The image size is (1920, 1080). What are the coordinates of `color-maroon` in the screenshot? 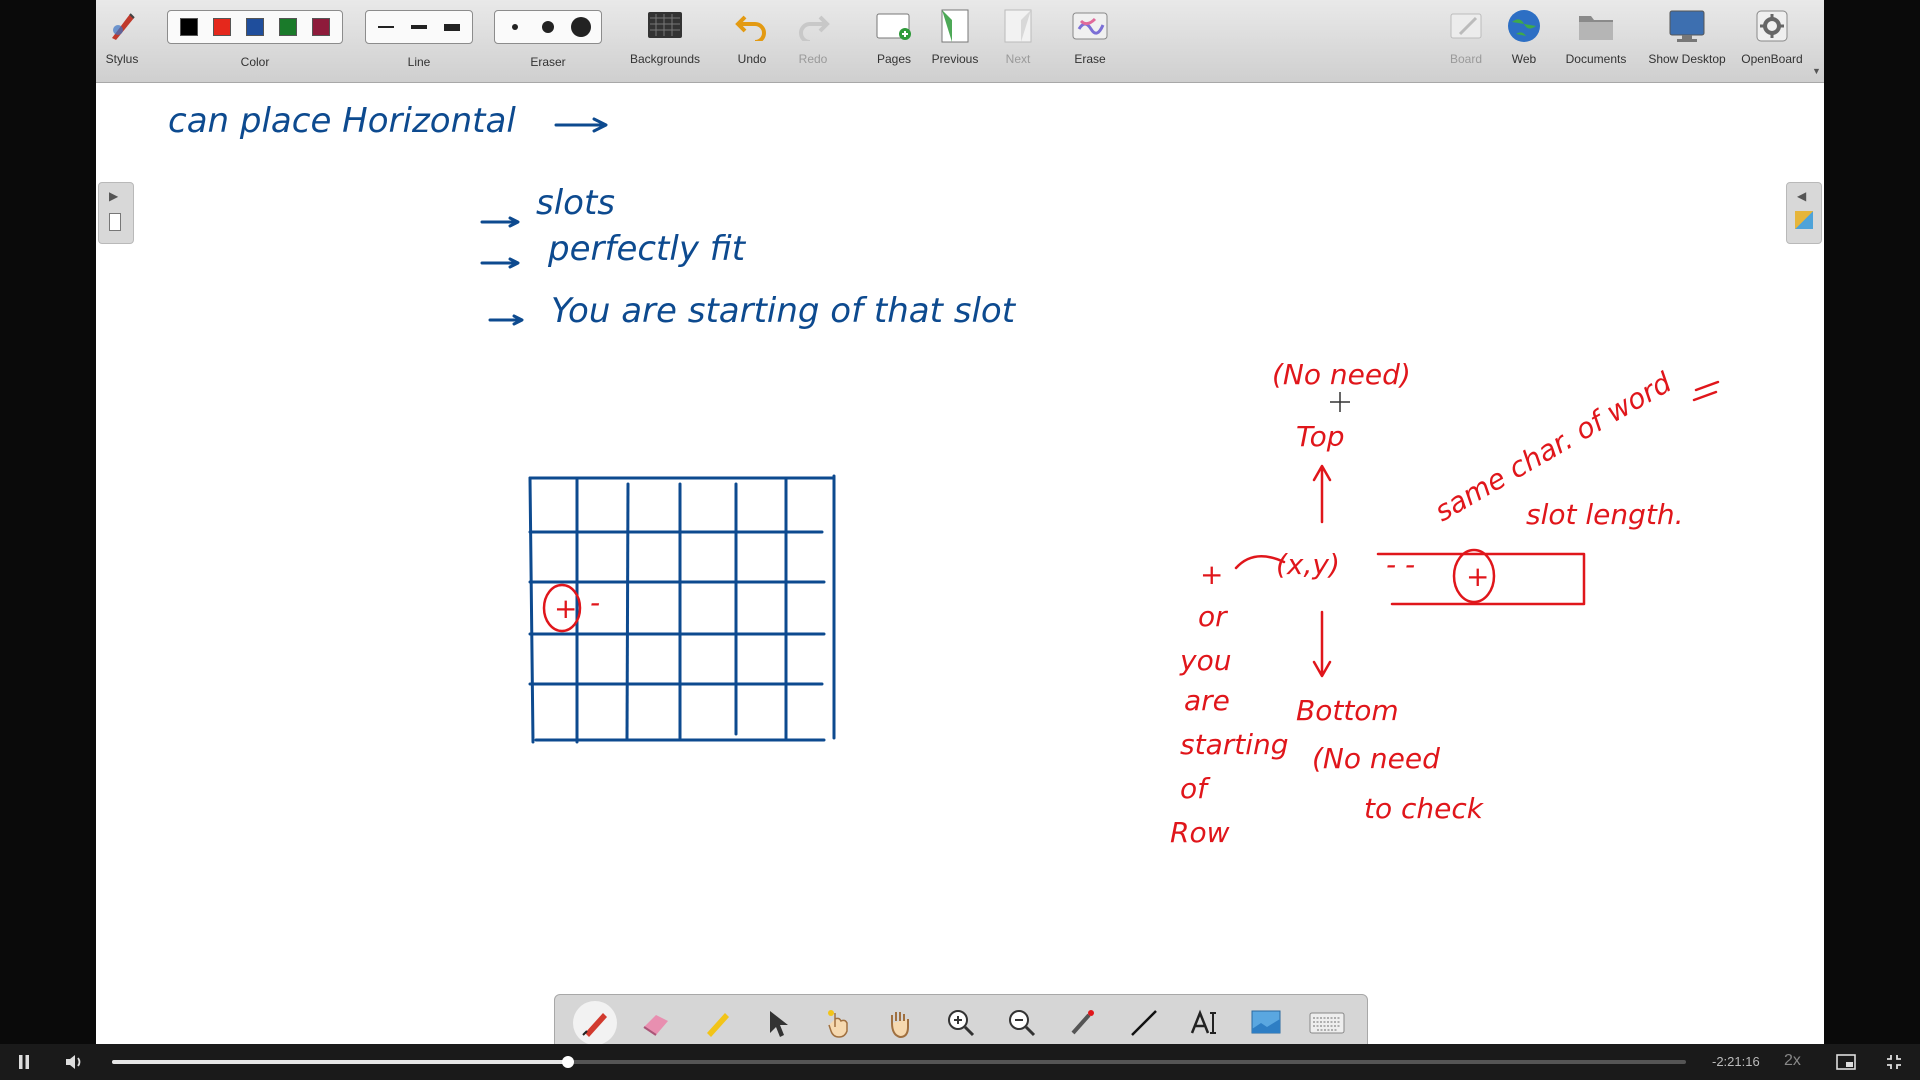 It's located at (321, 27).